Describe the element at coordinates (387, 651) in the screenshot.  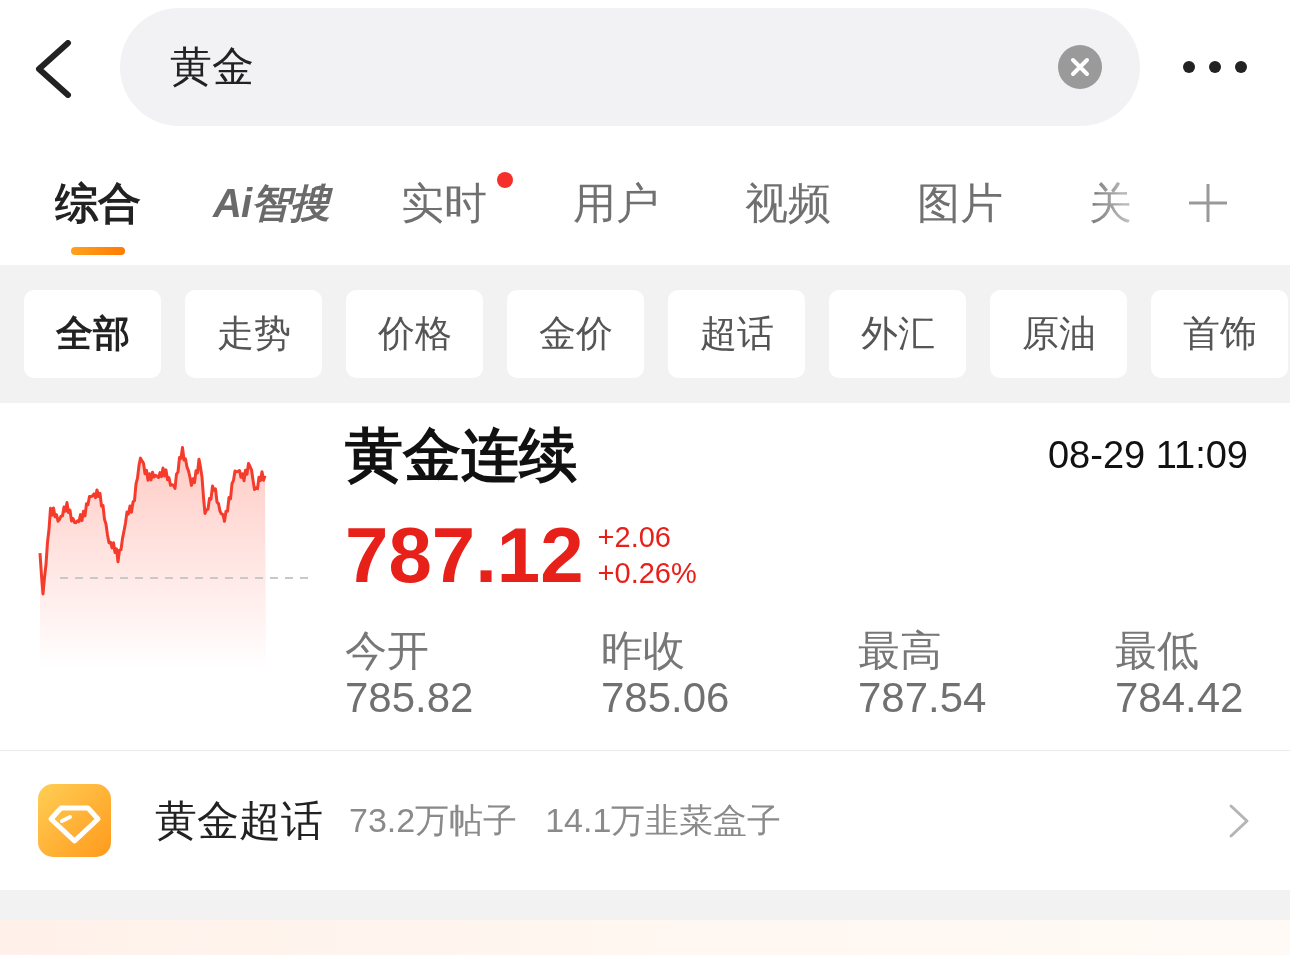
I see `stat-label: 今开` at that location.